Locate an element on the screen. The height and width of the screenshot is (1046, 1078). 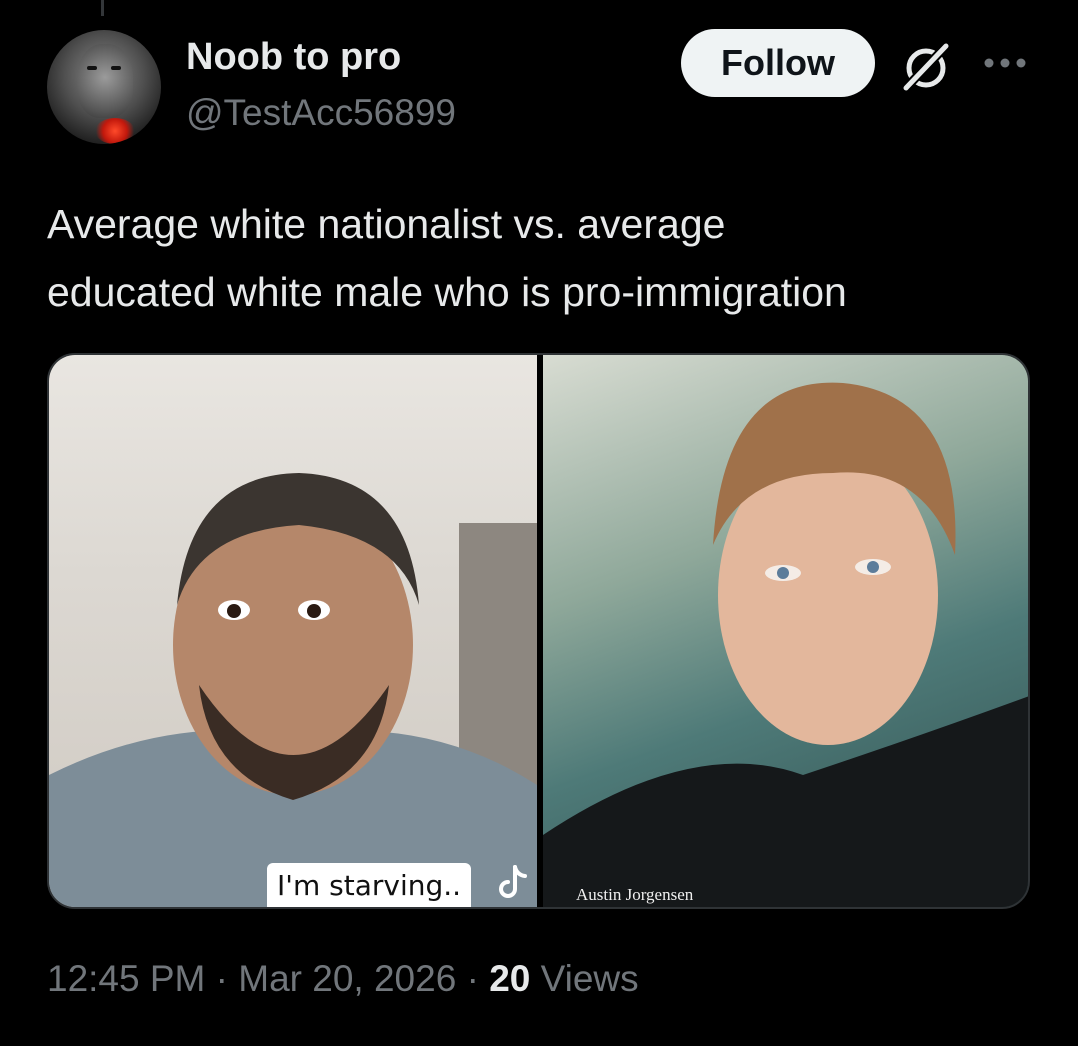
tweet-meta: 12:45 PM · Mar 20, 2026 · 20 Views is located at coordinates (343, 979).